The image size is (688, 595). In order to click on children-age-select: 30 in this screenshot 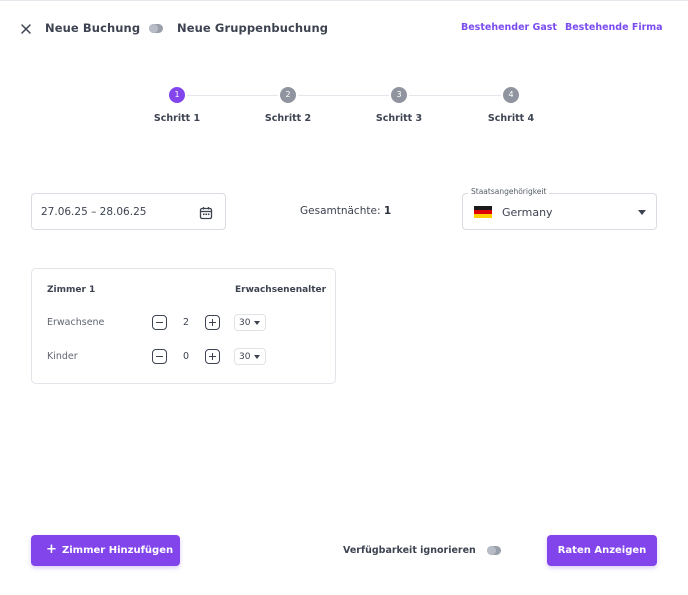, I will do `click(250, 356)`.